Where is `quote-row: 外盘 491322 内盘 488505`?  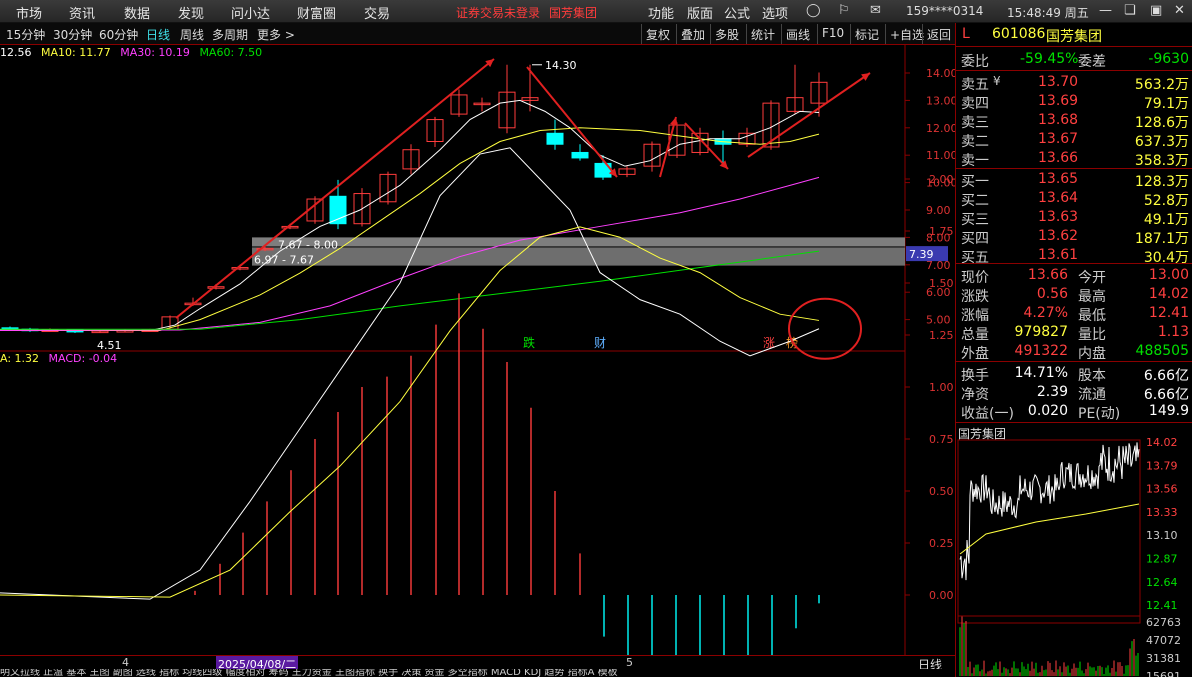
quote-row: 外盘 491322 内盘 488505 is located at coordinates (1074, 352).